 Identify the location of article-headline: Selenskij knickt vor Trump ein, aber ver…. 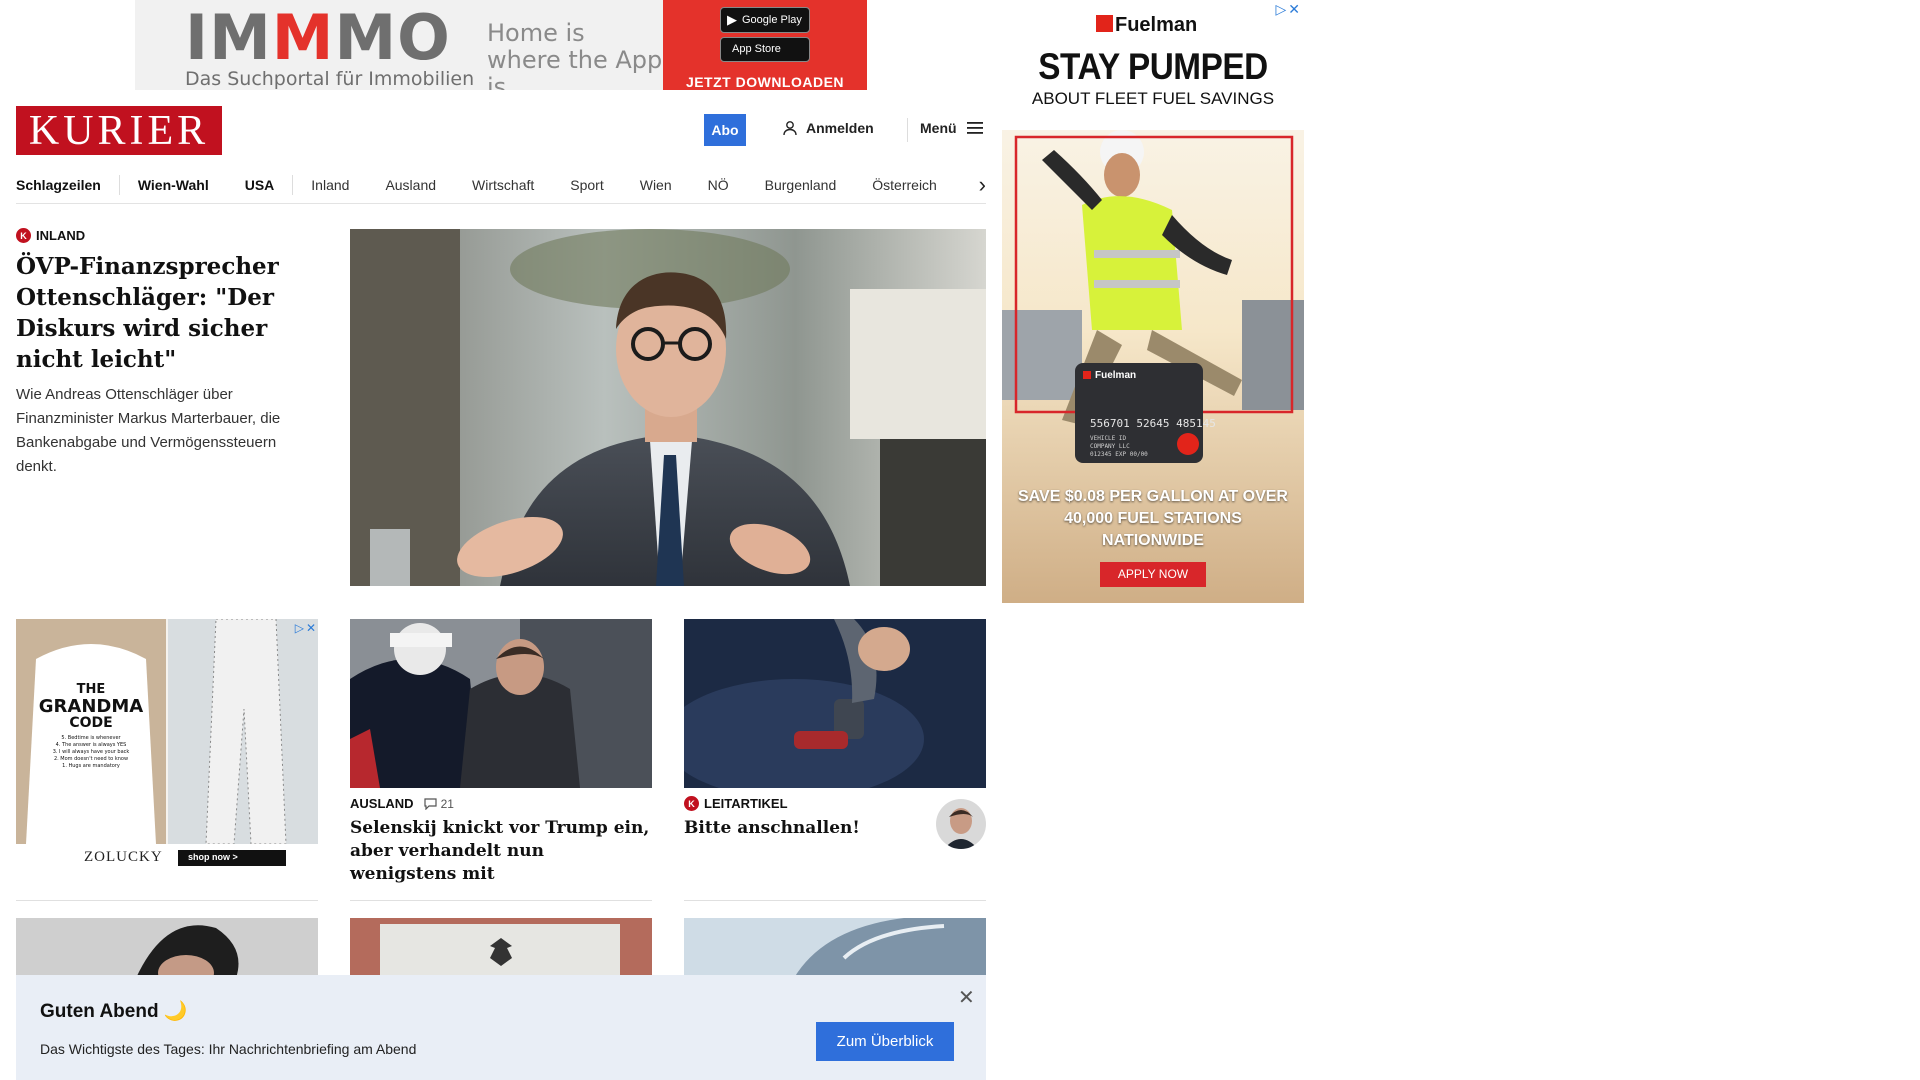
(501, 851).